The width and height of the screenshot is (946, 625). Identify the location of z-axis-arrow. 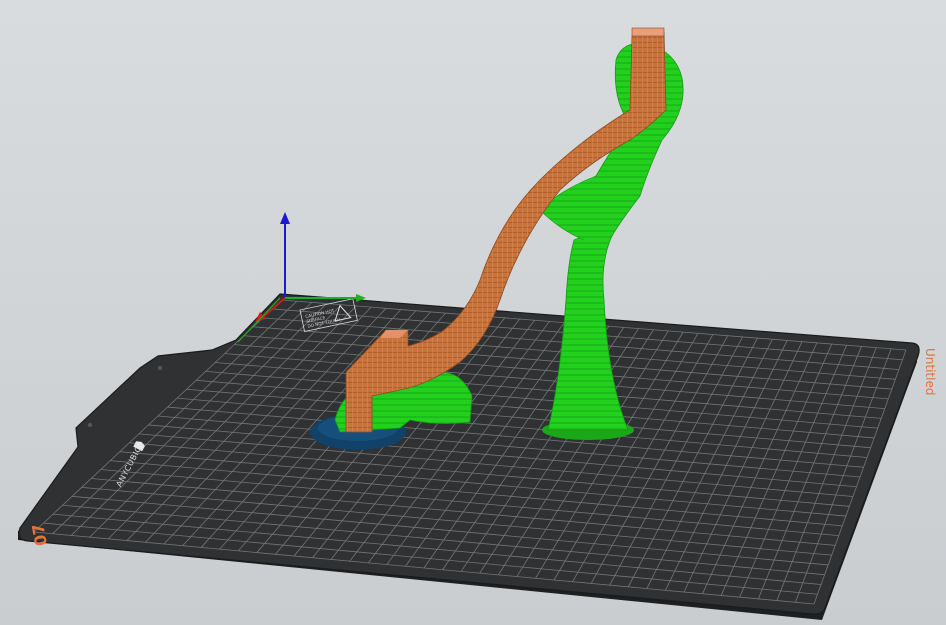
(285, 218).